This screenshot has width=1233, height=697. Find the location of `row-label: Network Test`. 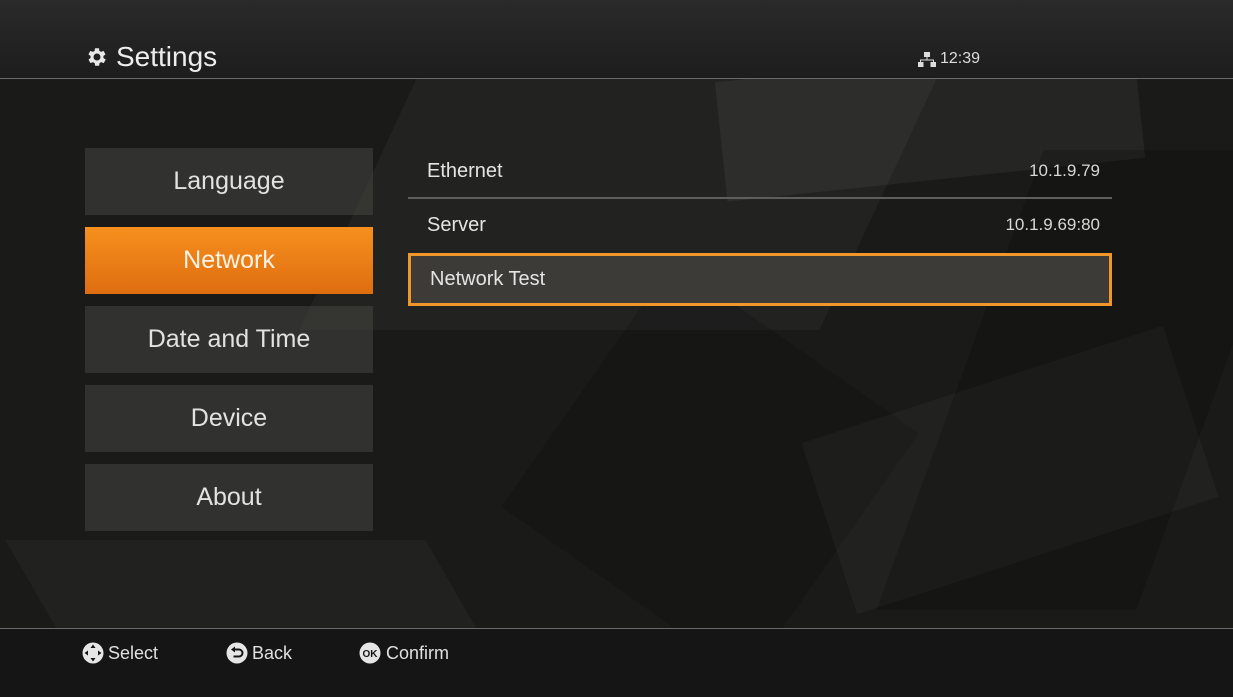

row-label: Network Test is located at coordinates (488, 279).